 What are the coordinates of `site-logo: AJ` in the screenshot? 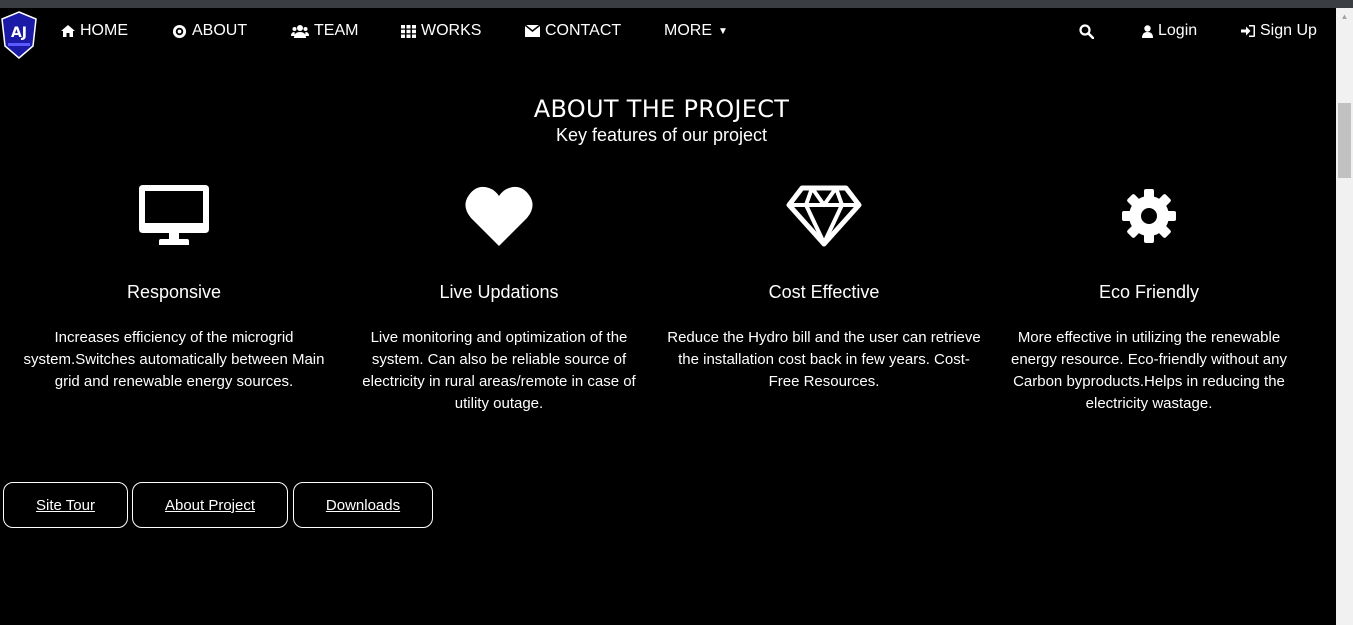 It's located at (19, 35).